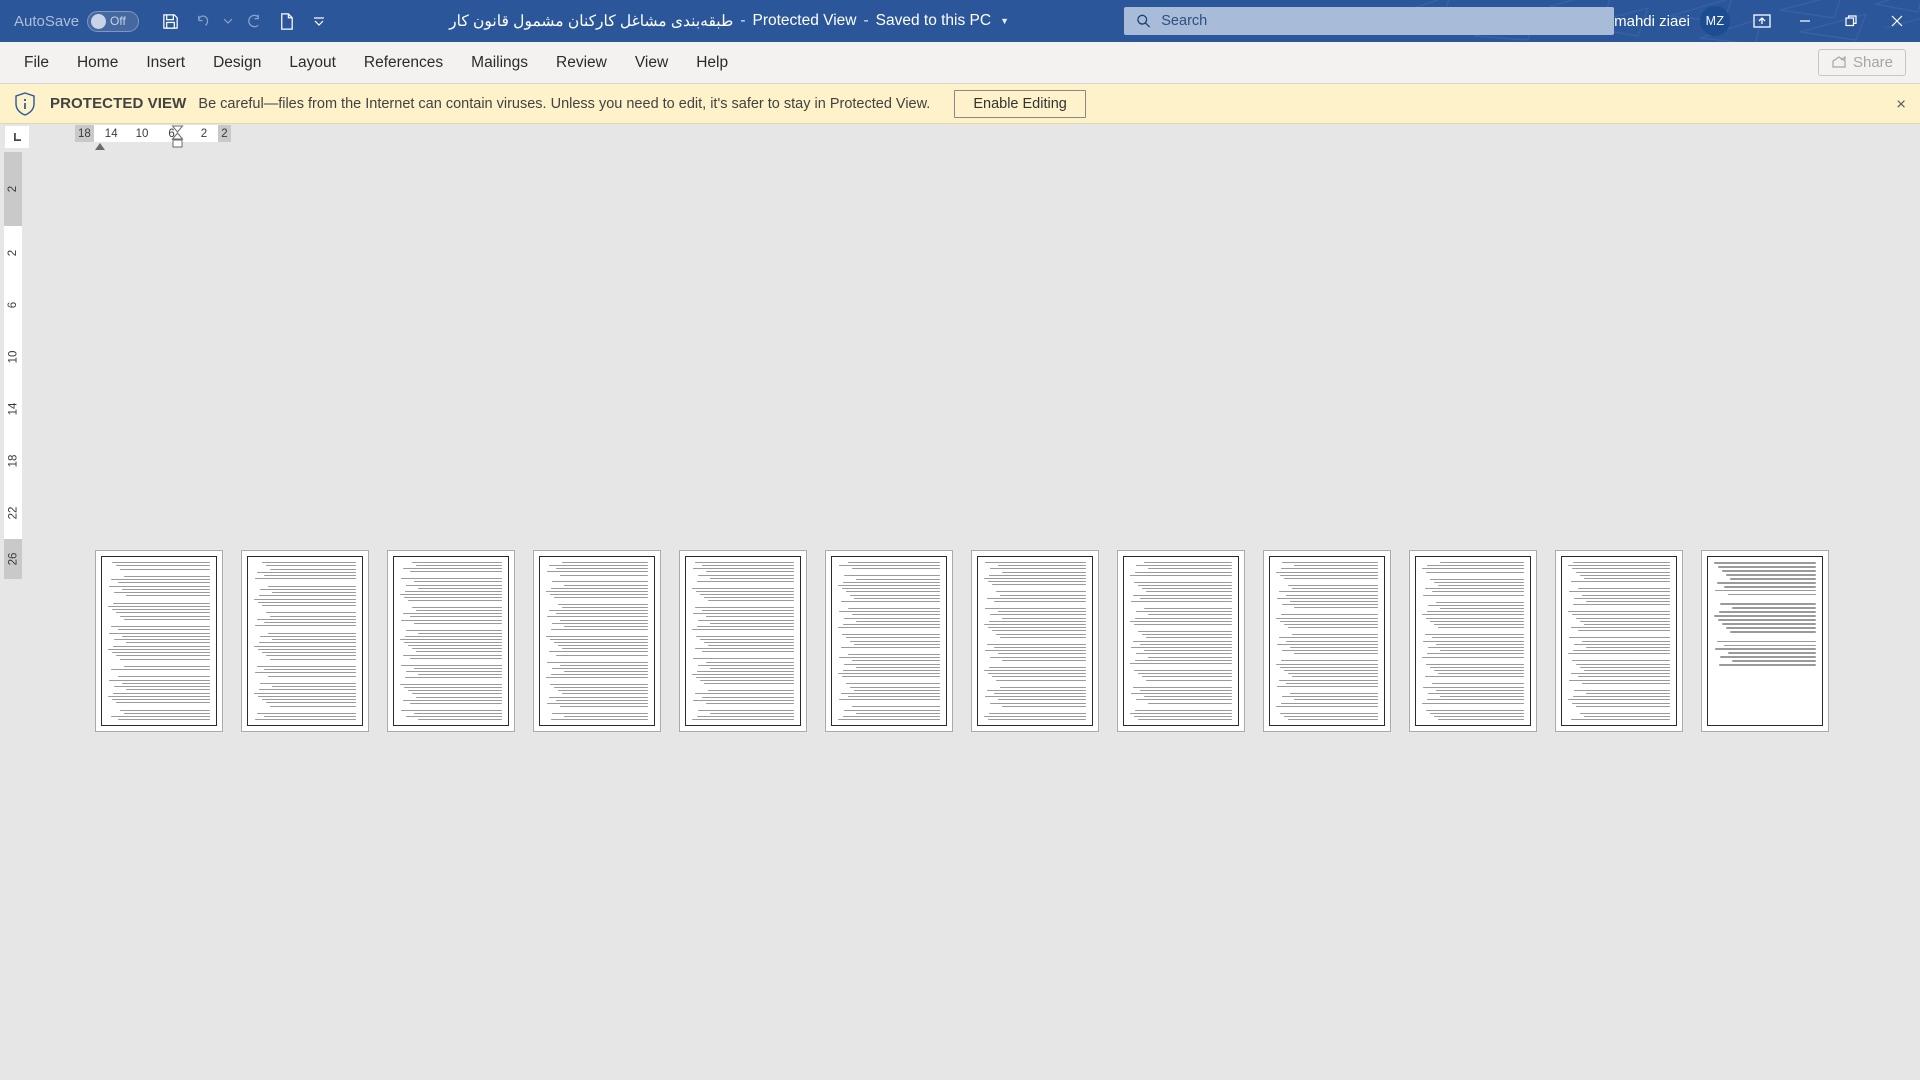 Image resolution: width=1920 pixels, height=1080 pixels. I want to click on close-banner-icon: ×, so click(1901, 103).